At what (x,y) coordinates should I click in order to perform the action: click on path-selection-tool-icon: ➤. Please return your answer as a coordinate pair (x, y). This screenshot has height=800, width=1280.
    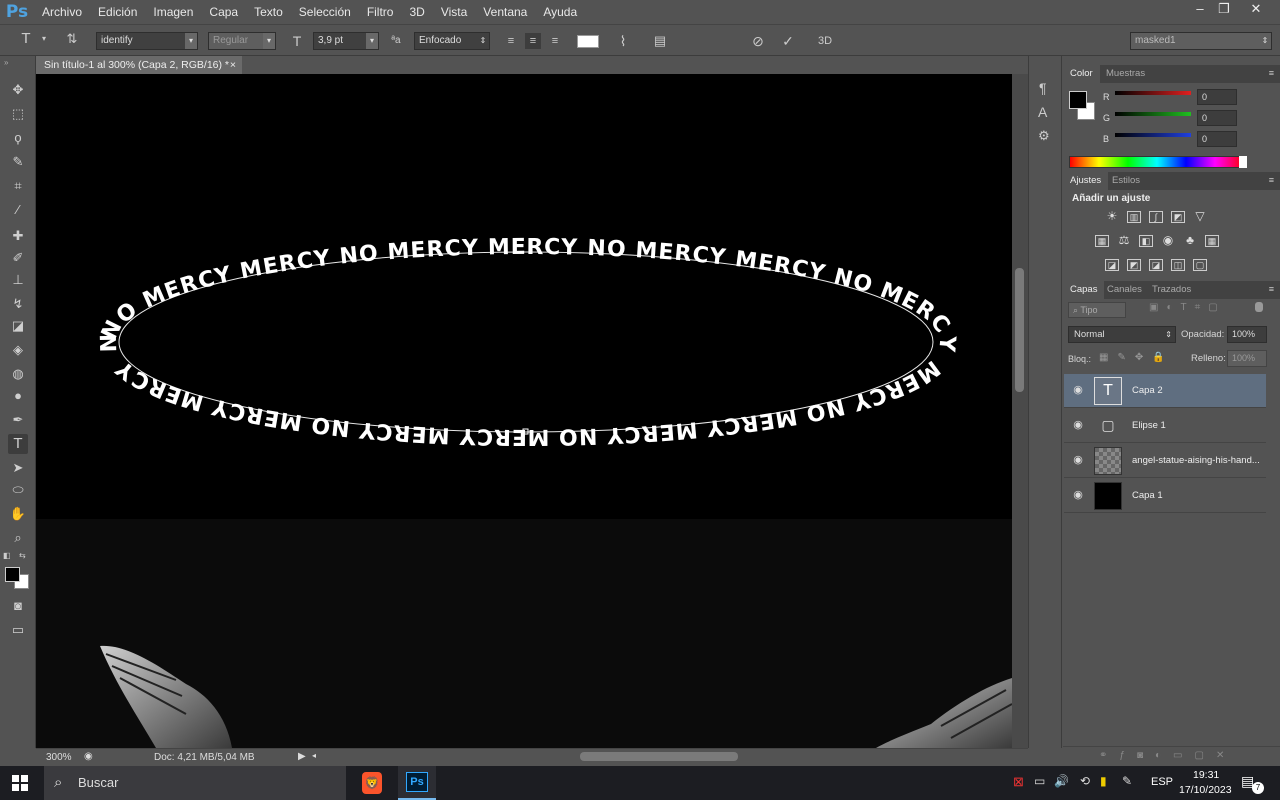
    Looking at the image, I should click on (18, 468).